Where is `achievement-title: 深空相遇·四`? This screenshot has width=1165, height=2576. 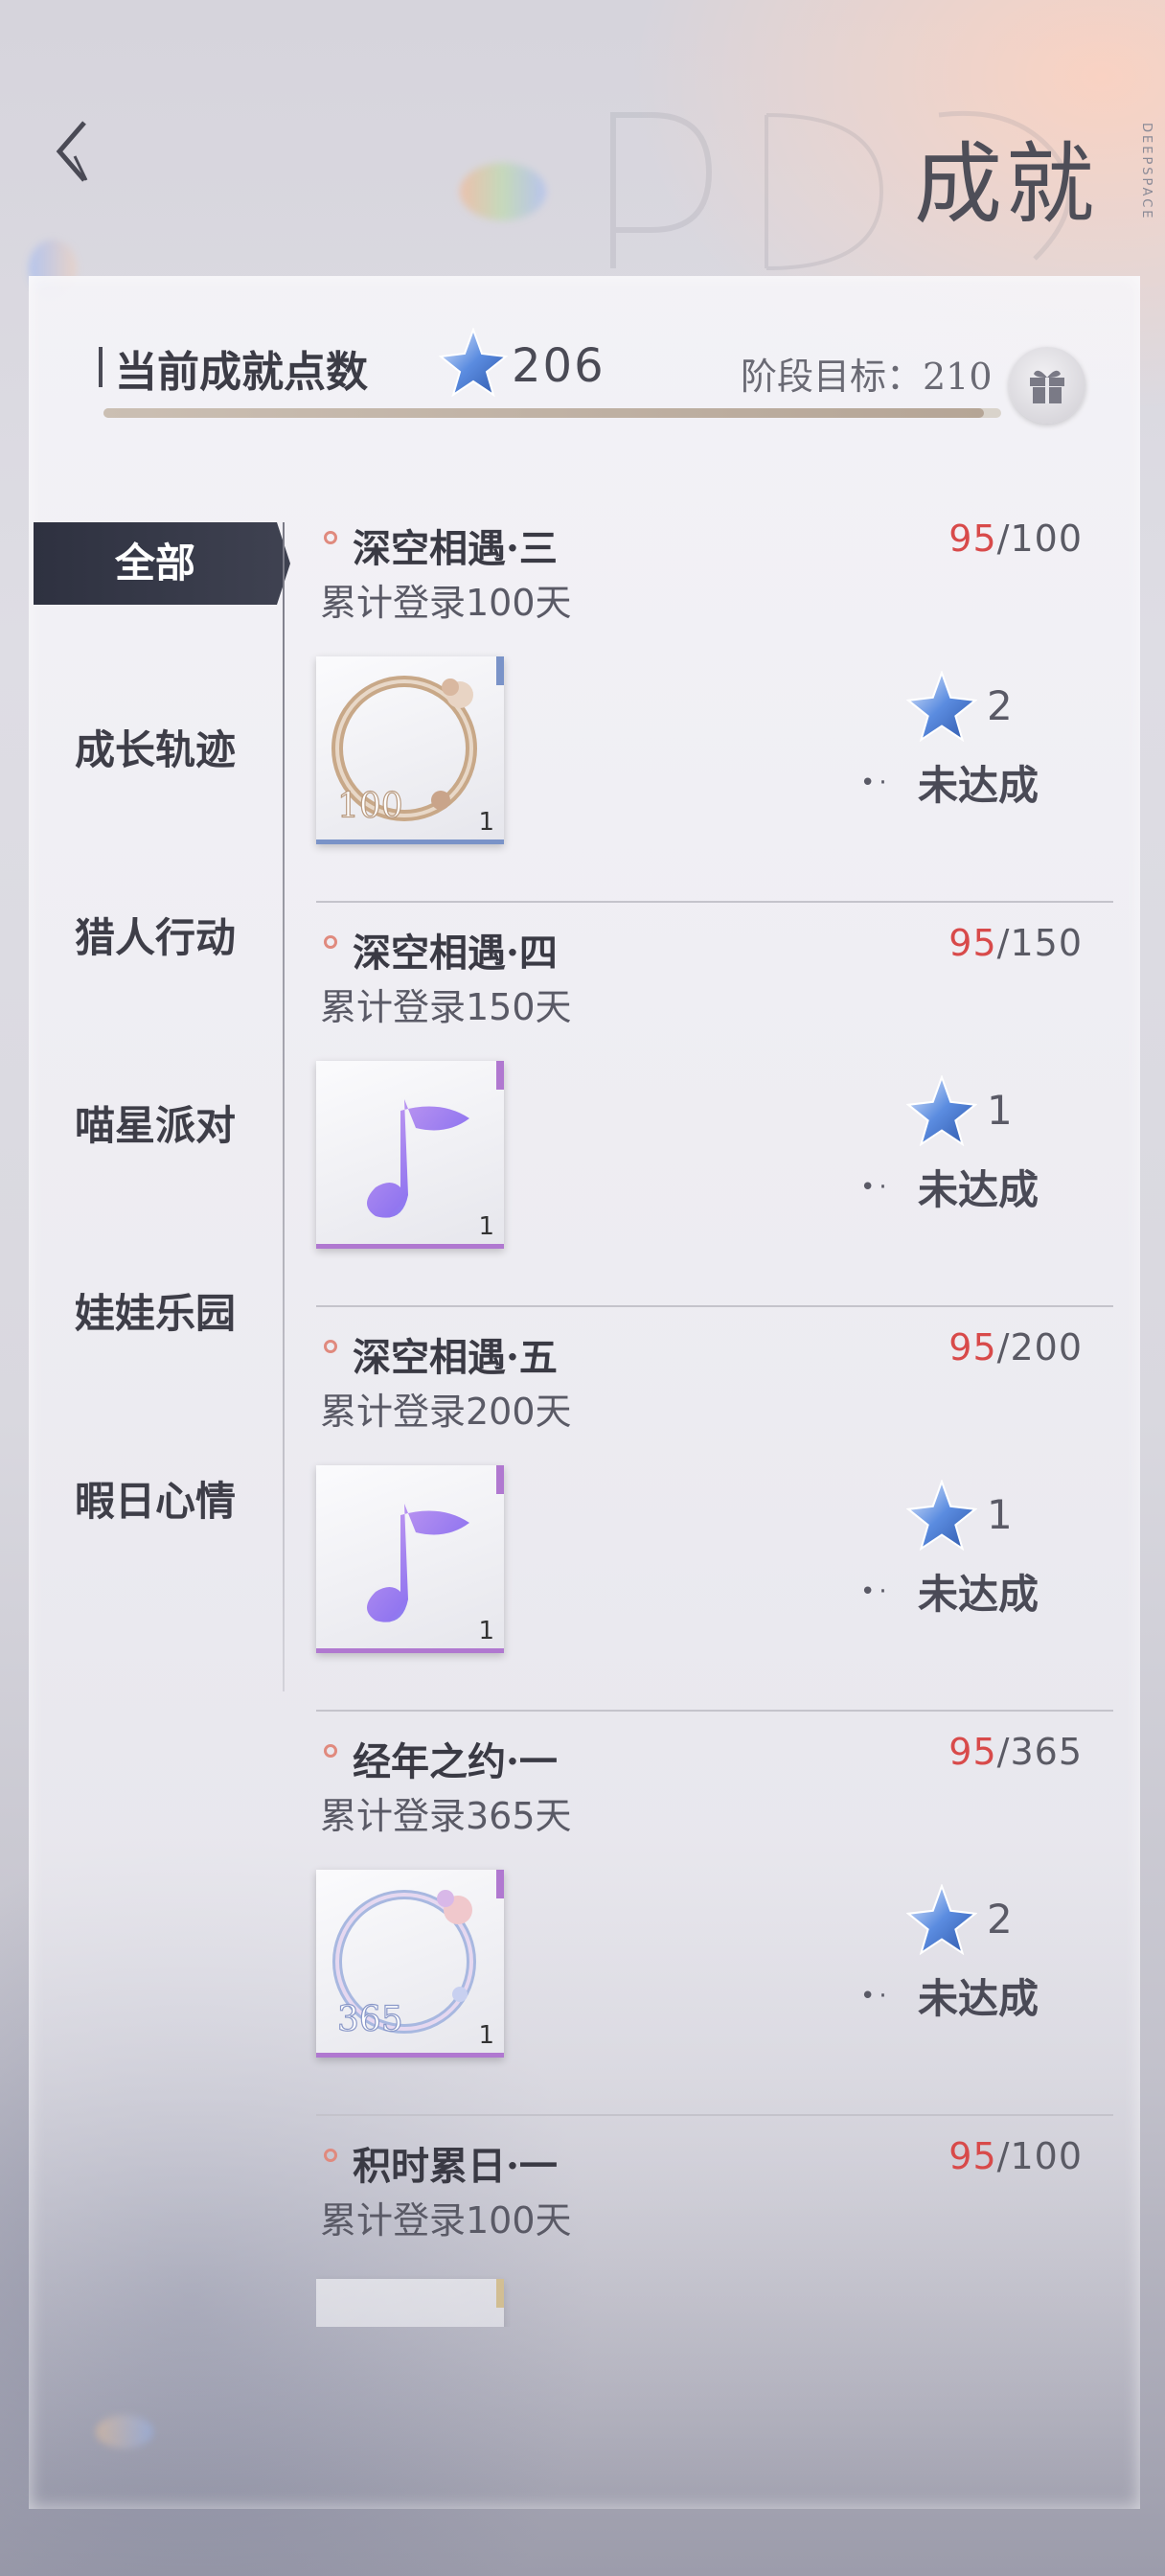
achievement-title: 深空相遇·四 is located at coordinates (455, 953).